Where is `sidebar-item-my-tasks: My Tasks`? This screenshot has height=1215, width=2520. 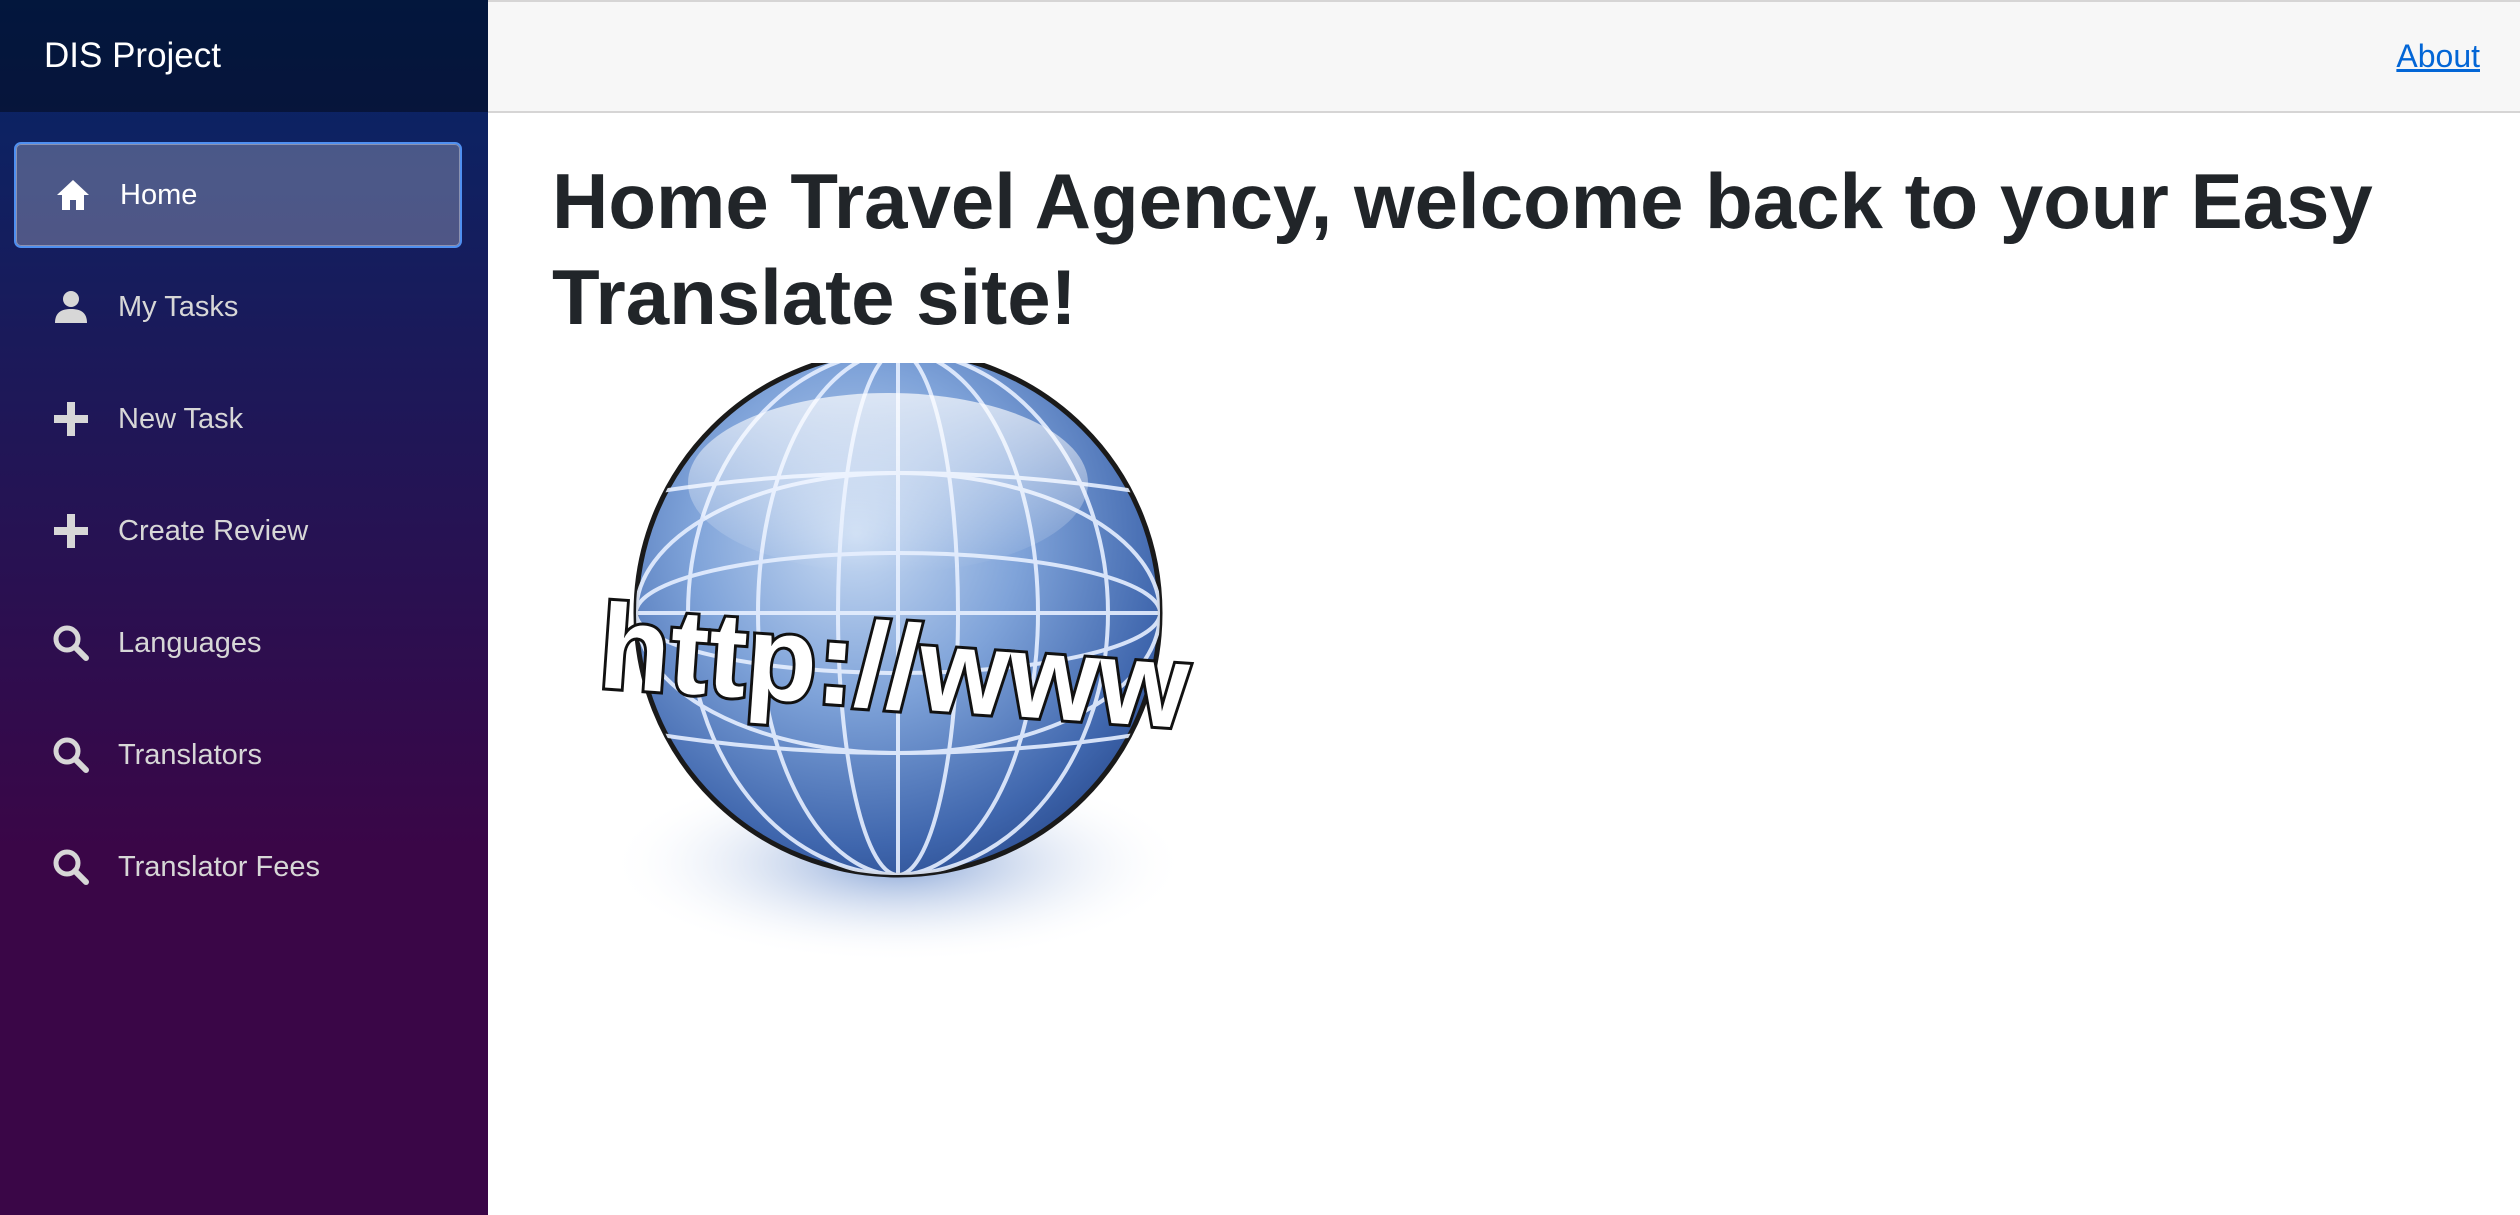 sidebar-item-my-tasks: My Tasks is located at coordinates (238, 307).